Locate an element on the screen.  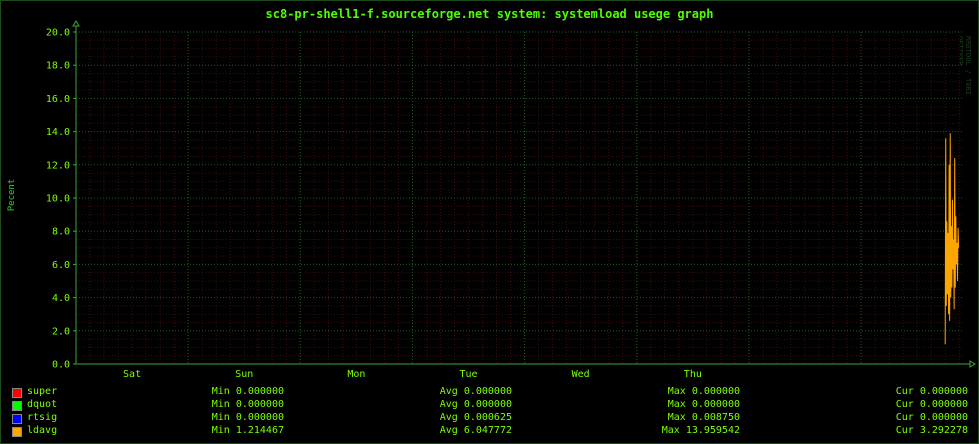
legend-swatch-rtsig is located at coordinates (17, 419).